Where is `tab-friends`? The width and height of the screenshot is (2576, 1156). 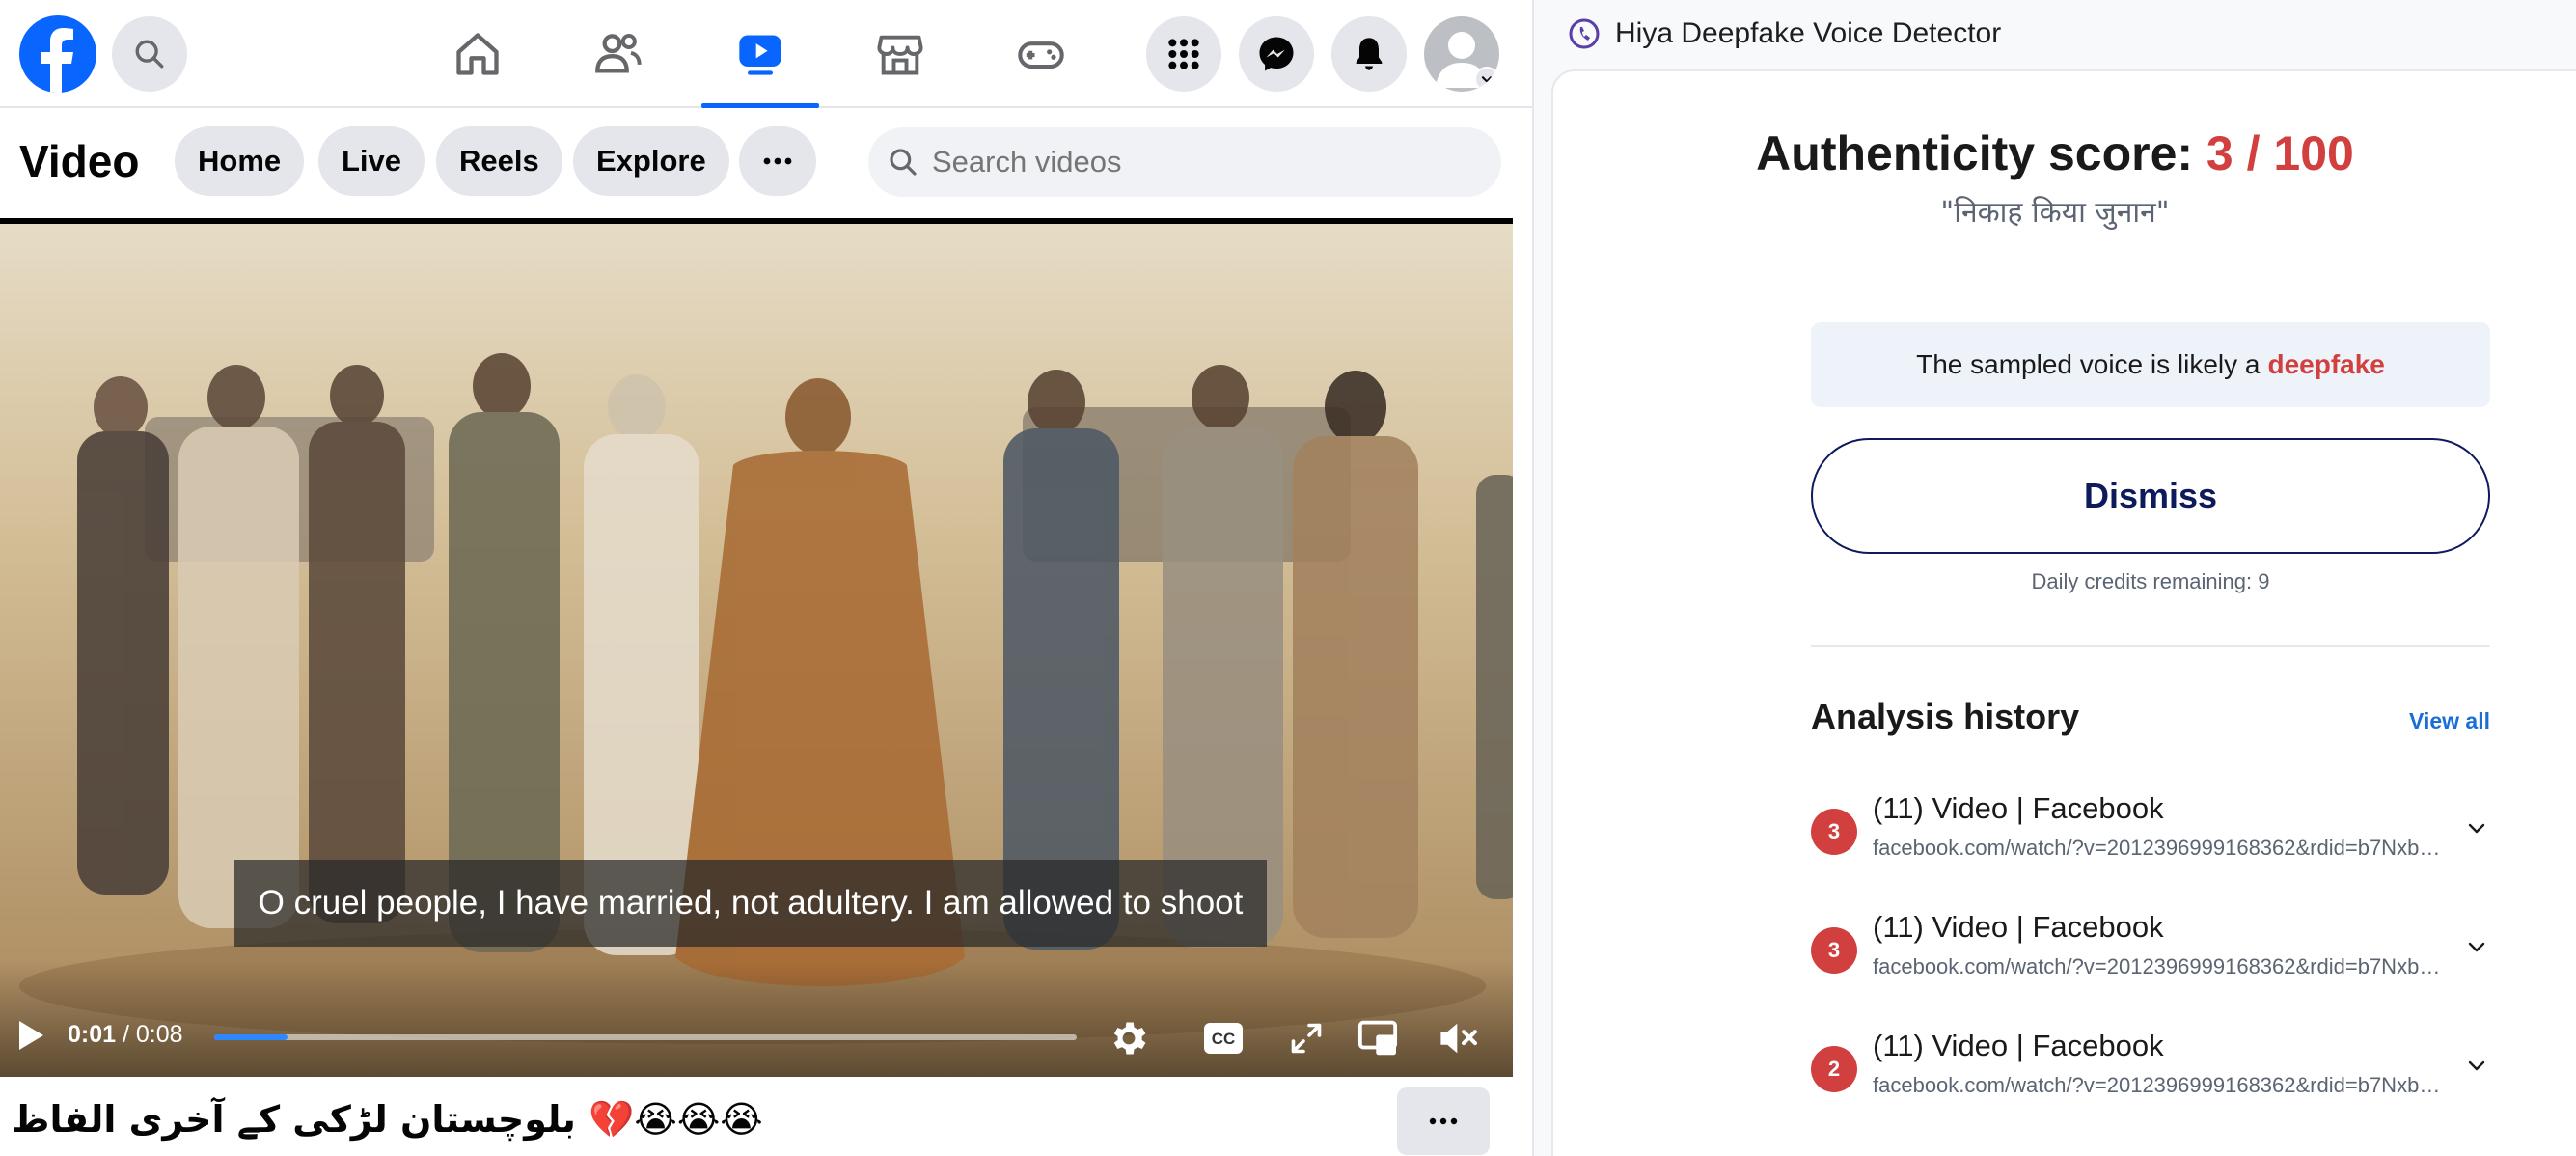 tab-friends is located at coordinates (619, 54).